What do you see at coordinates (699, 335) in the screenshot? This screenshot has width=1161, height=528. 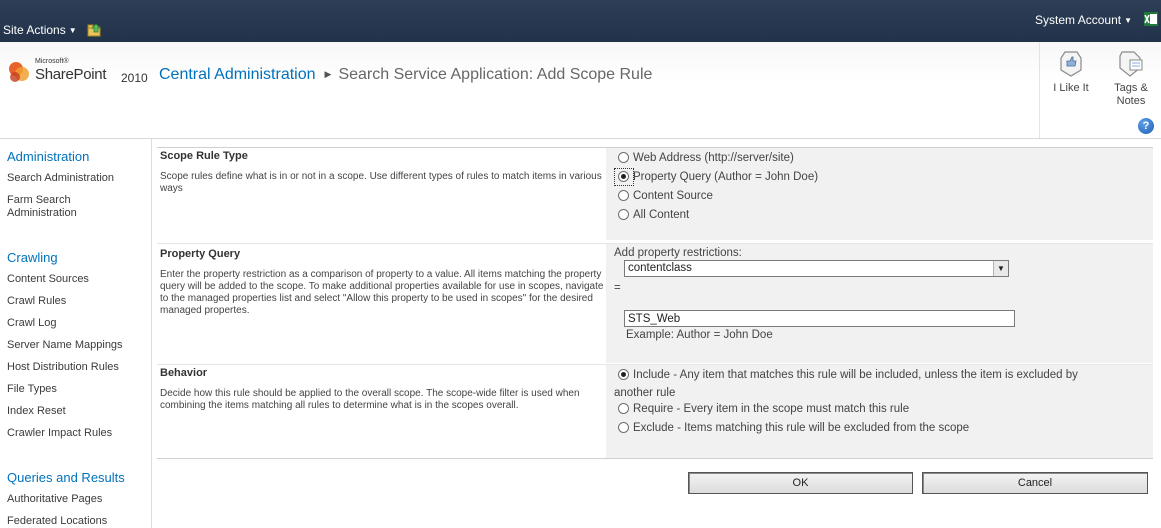 I see `property-example-text: Example: Author = John Doe` at bounding box center [699, 335].